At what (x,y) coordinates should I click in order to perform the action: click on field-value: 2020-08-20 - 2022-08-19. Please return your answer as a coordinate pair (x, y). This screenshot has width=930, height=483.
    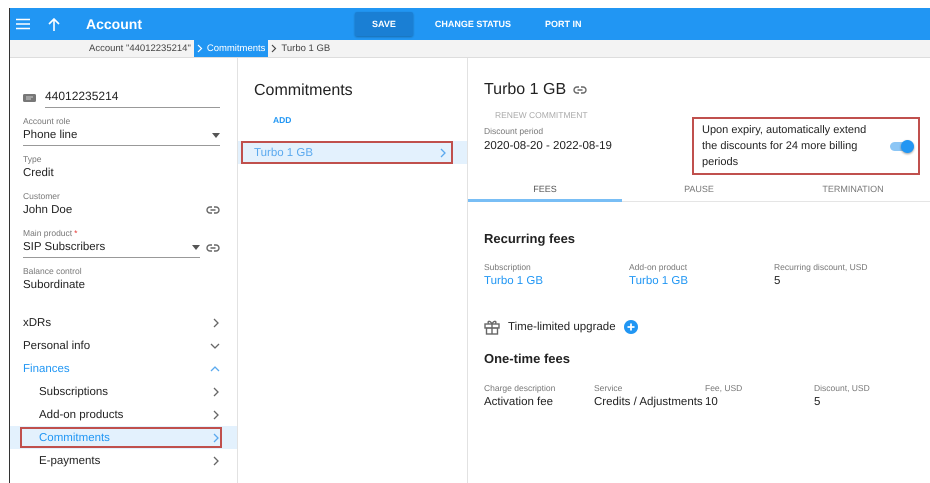
    Looking at the image, I should click on (548, 146).